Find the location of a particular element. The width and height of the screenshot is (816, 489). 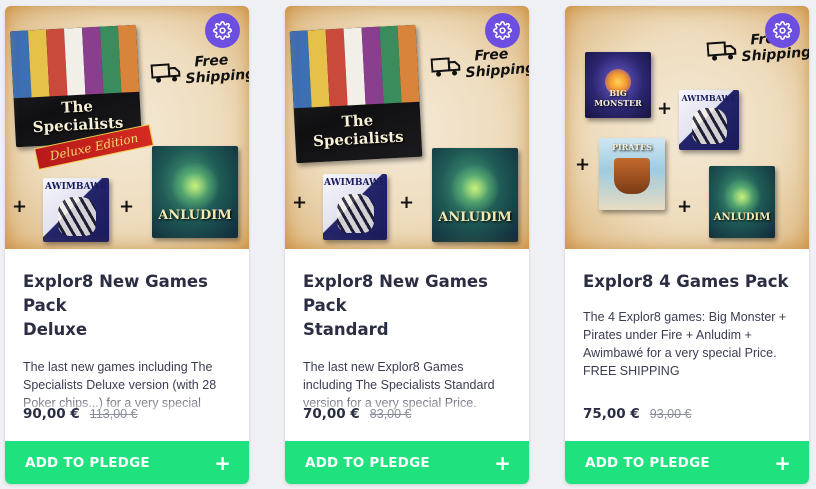

original-price: 93,00 € is located at coordinates (670, 414).